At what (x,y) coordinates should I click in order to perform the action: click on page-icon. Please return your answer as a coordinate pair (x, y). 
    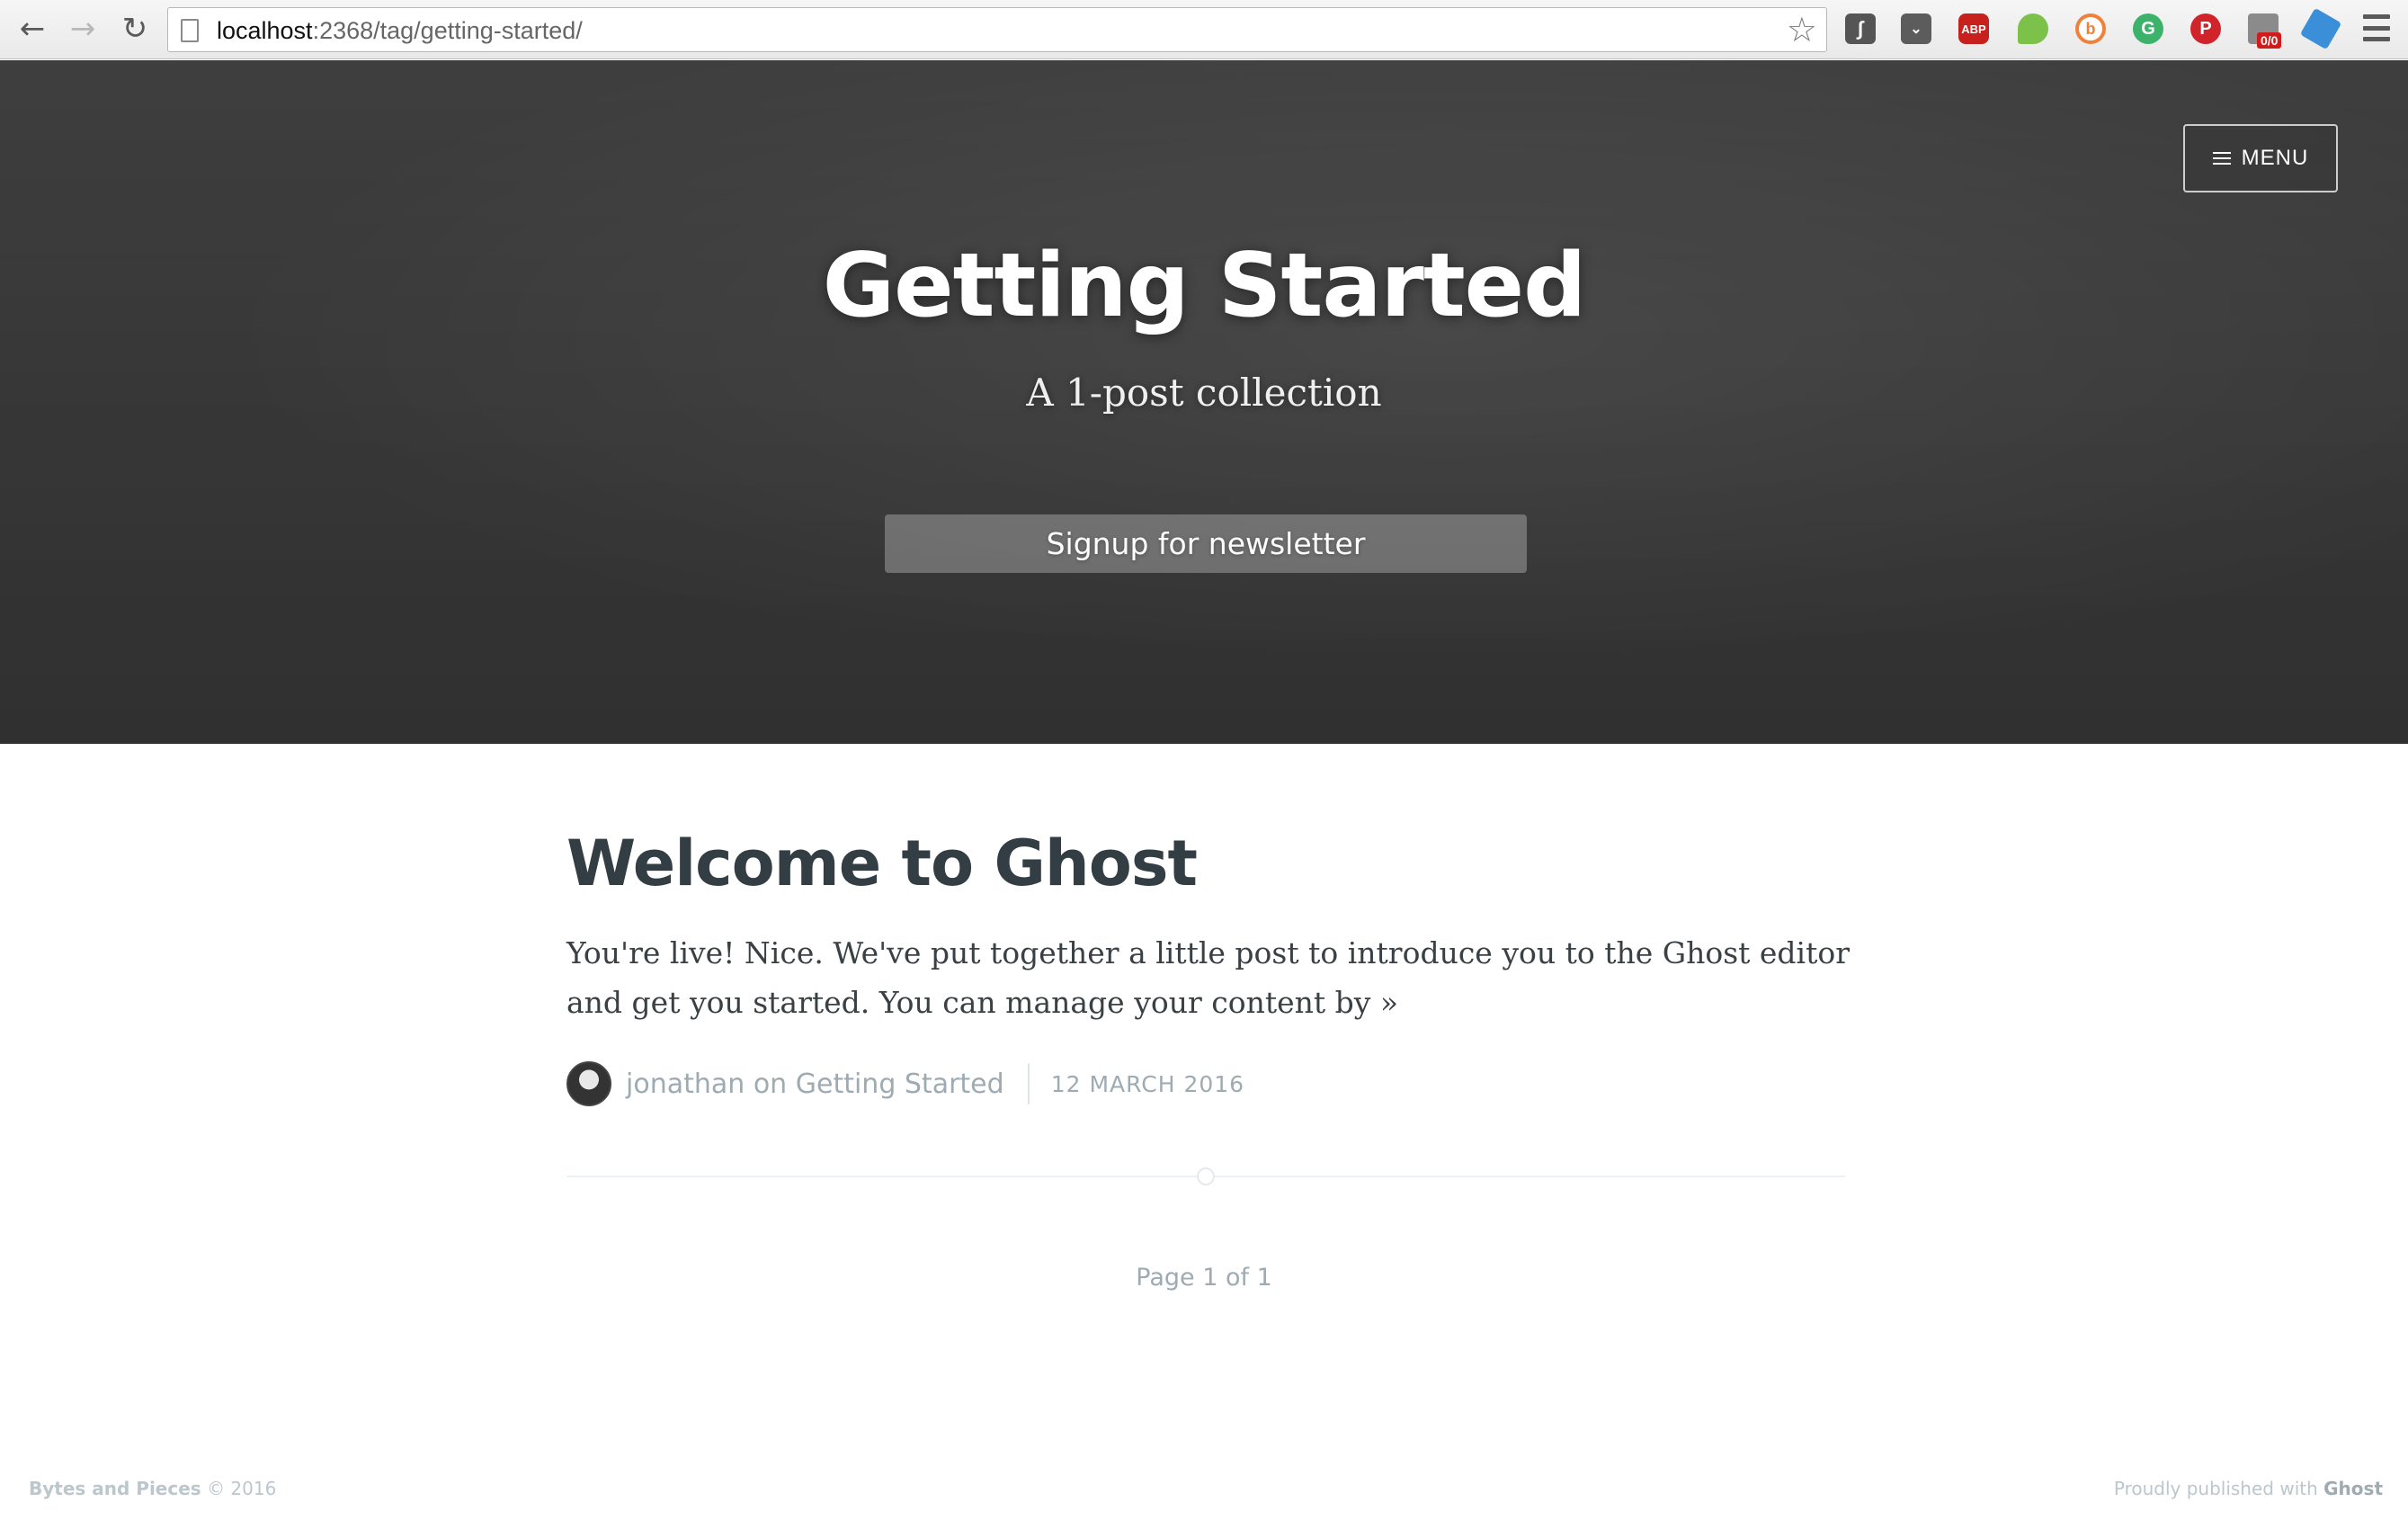
    Looking at the image, I should click on (190, 30).